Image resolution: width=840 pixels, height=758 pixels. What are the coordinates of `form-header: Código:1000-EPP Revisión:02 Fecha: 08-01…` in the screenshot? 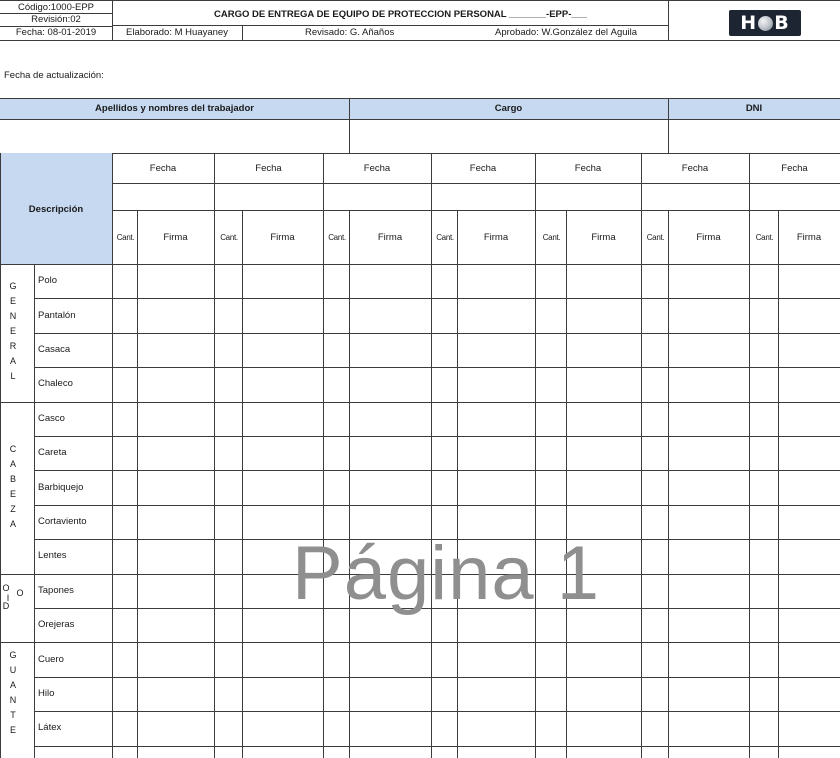 It's located at (420, 29).